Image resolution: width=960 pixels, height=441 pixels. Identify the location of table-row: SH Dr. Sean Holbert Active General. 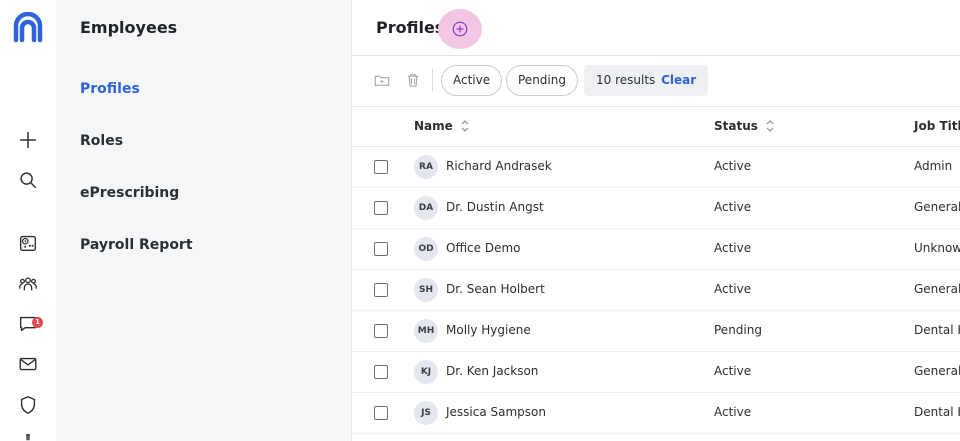
(656, 290).